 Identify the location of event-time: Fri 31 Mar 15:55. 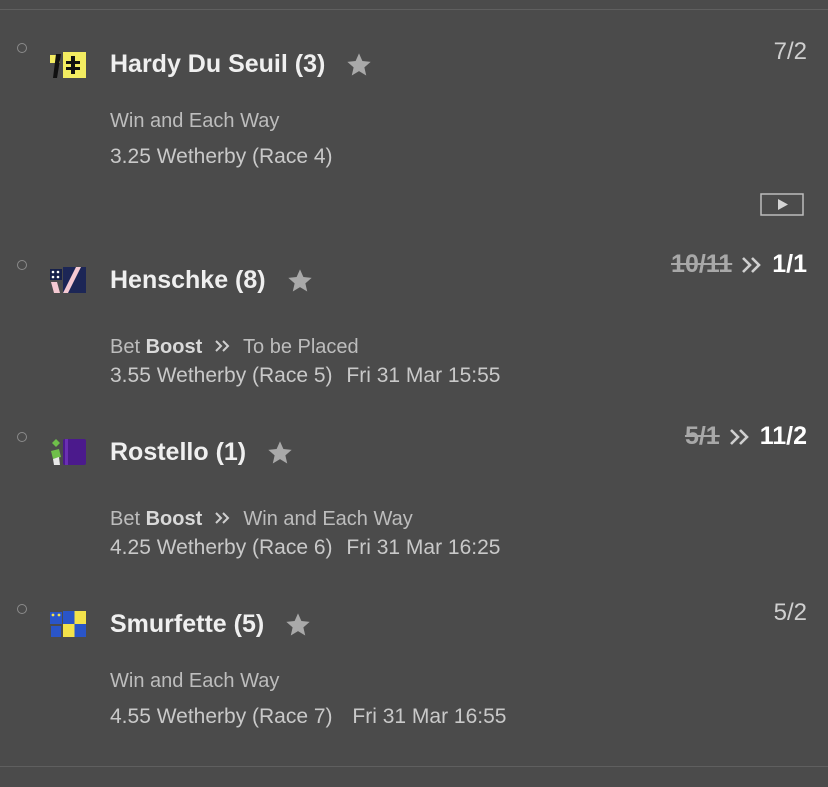
(423, 375).